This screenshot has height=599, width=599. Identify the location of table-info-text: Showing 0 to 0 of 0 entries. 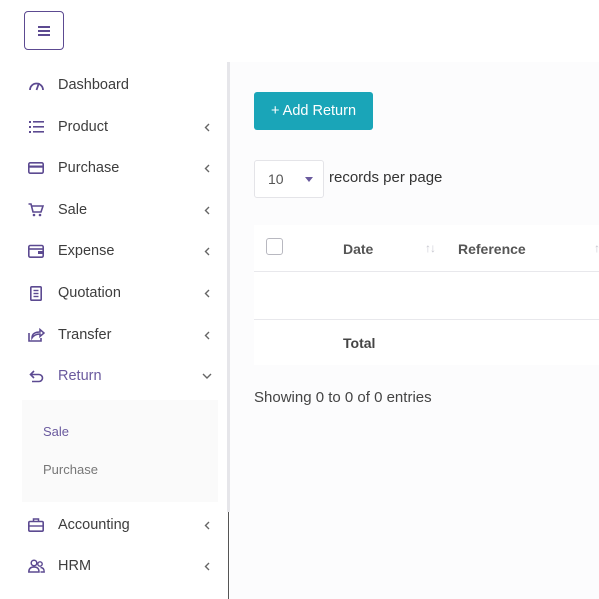
(343, 397).